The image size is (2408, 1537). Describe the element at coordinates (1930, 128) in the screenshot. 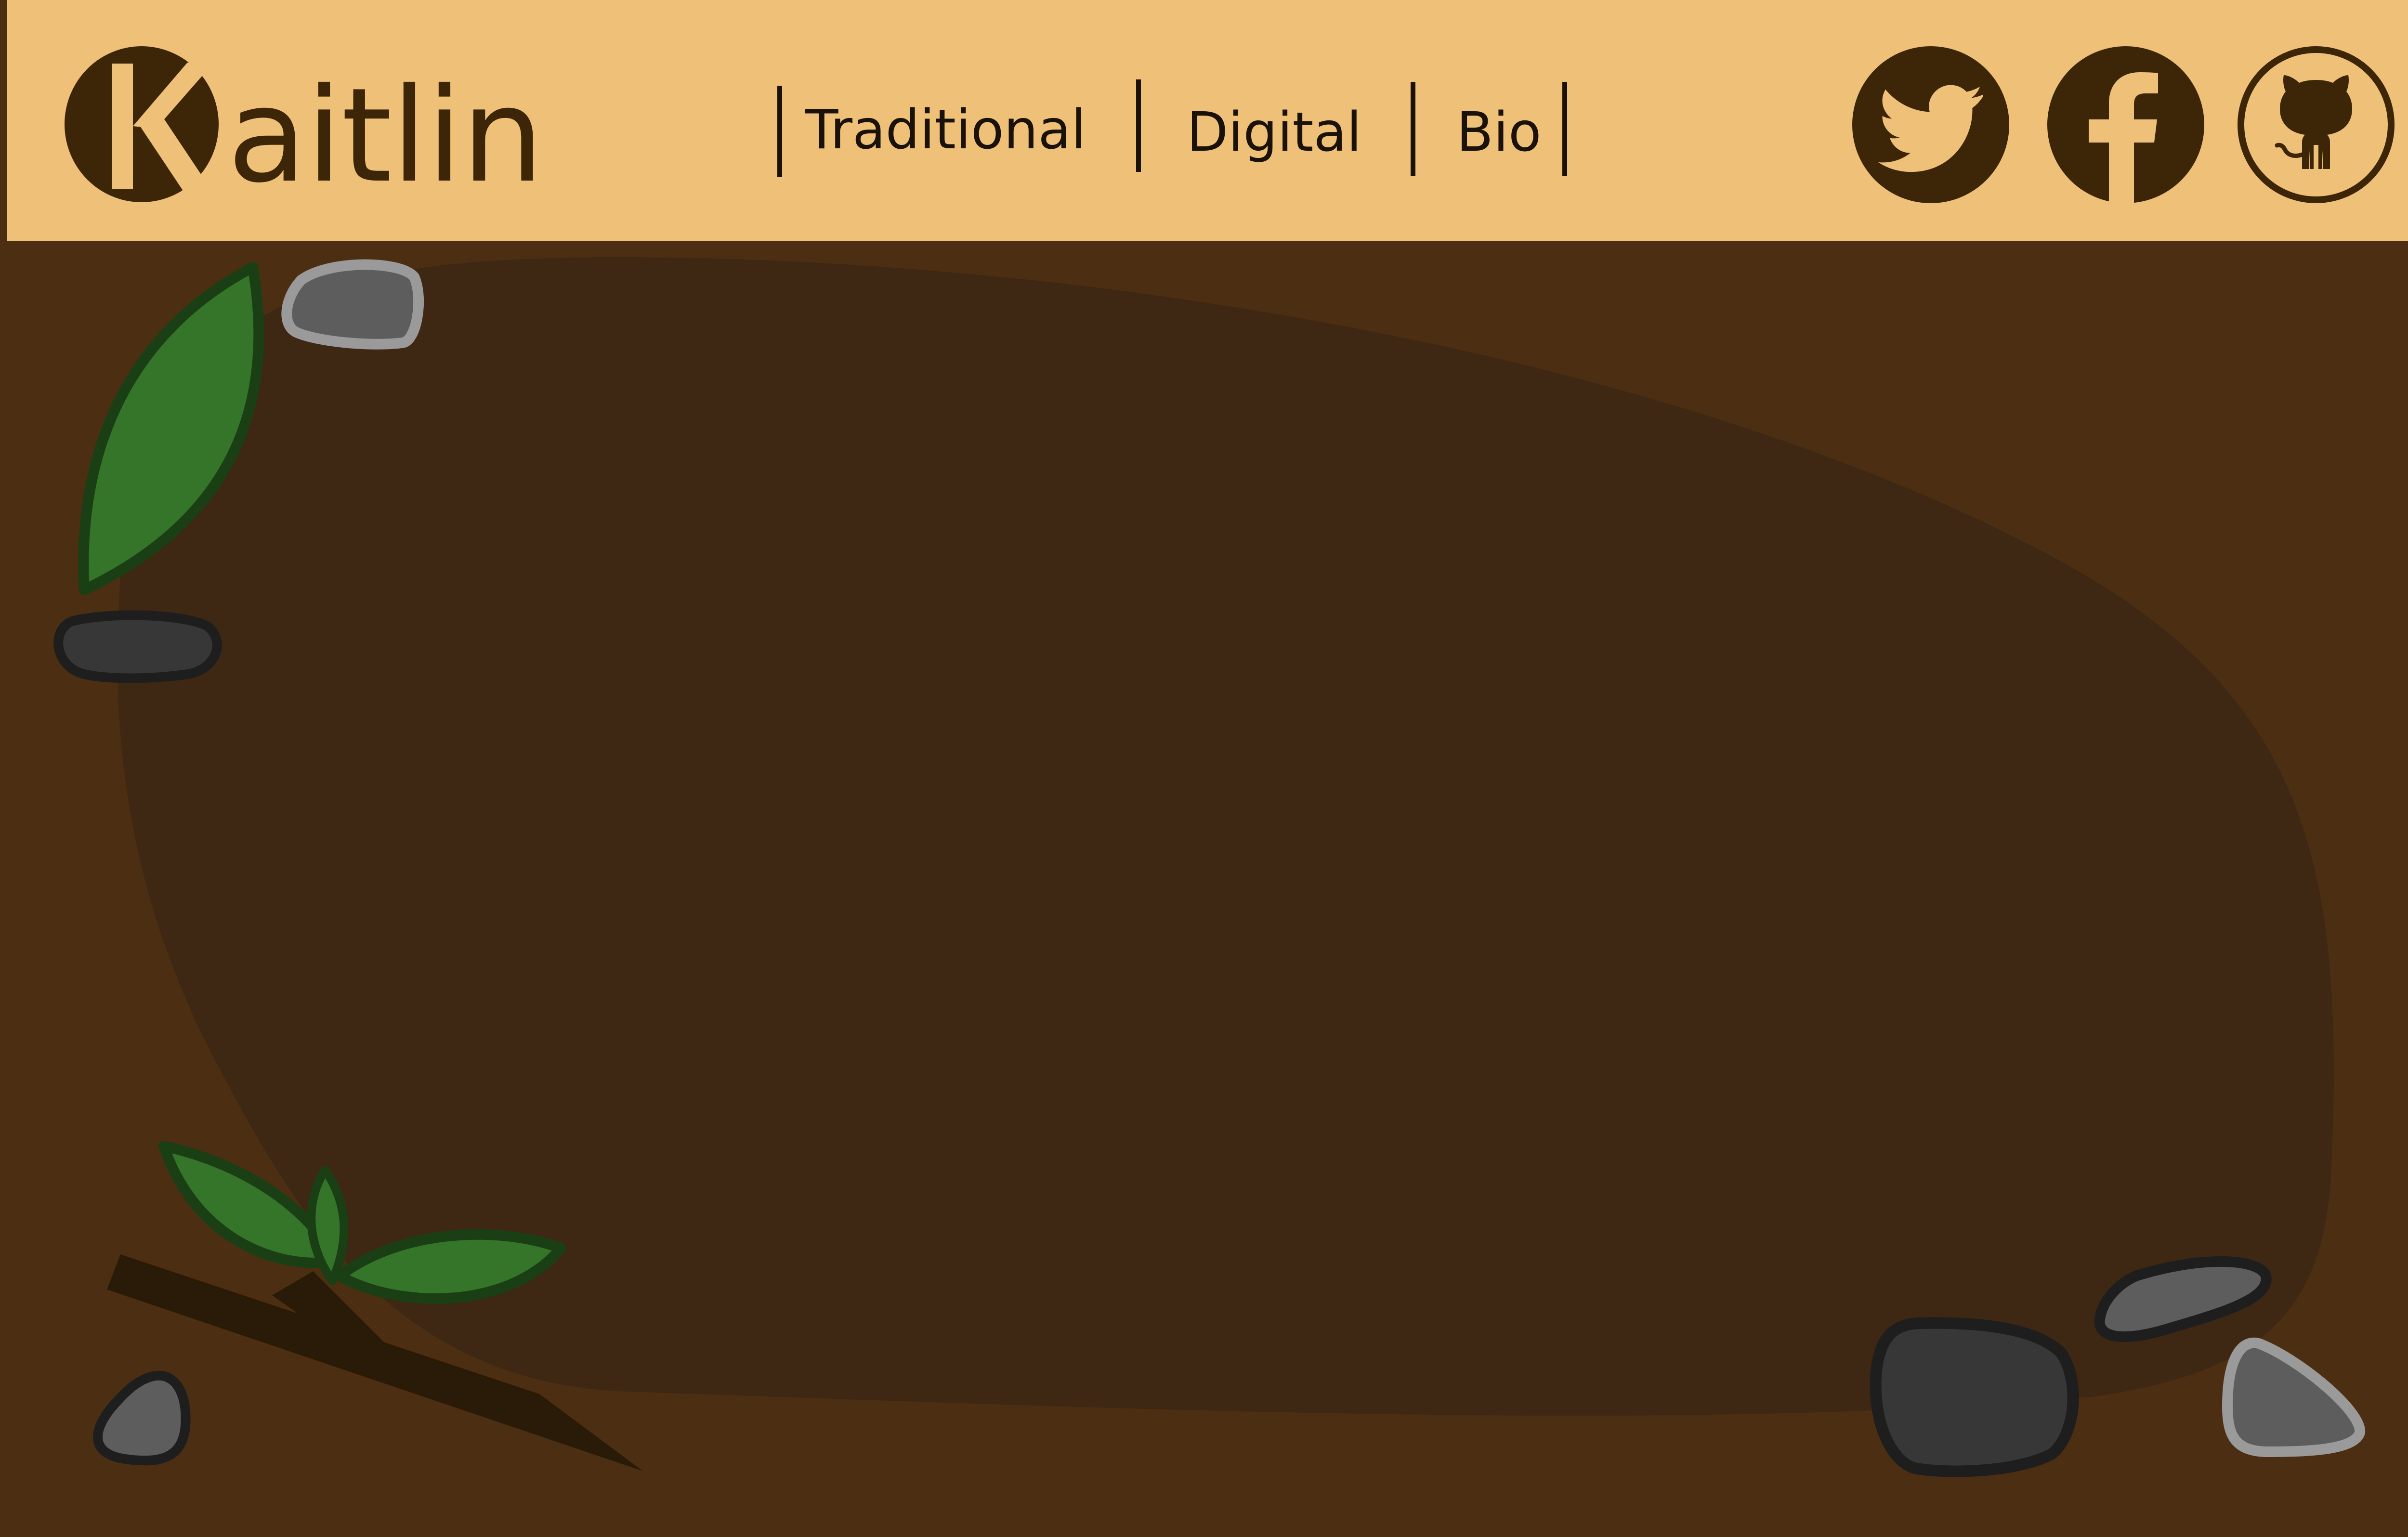

I see `twitter-icon` at that location.